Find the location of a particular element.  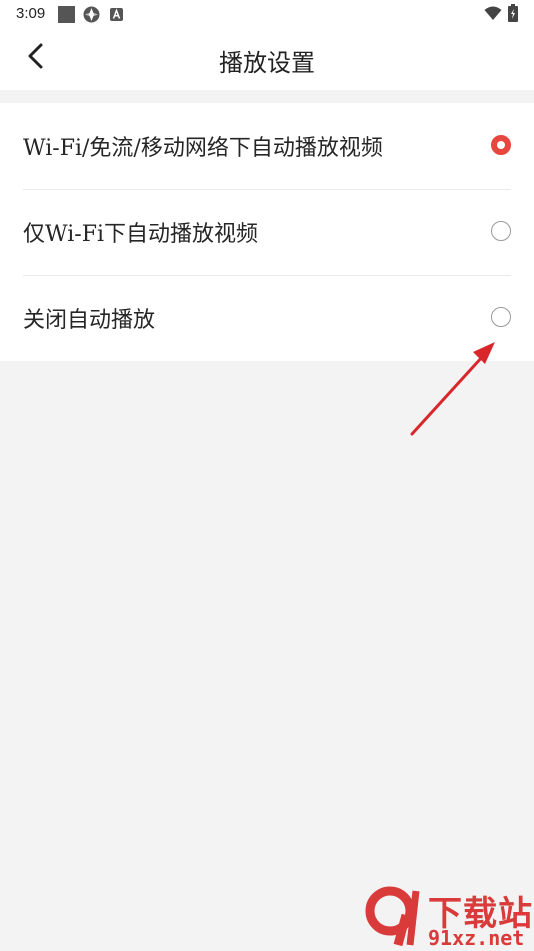

option-label: 关闭自动播放 is located at coordinates (89, 320).